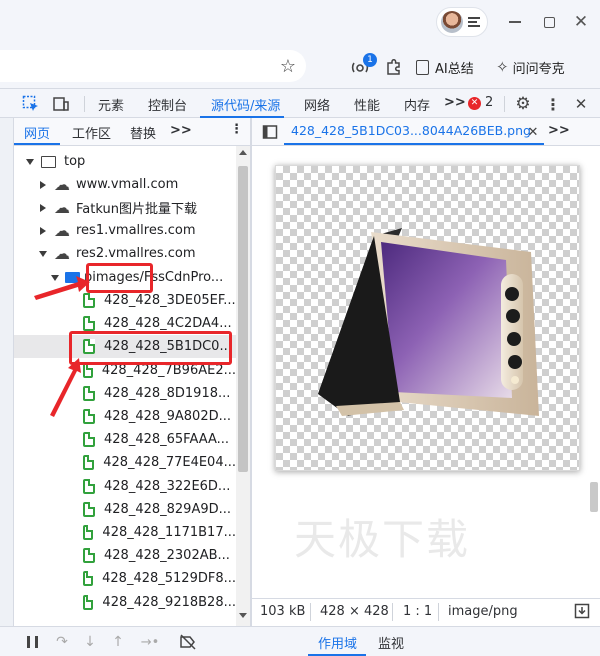 The width and height of the screenshot is (600, 656). Describe the element at coordinates (581, 22) in the screenshot. I see `close-window-button: ✕` at that location.